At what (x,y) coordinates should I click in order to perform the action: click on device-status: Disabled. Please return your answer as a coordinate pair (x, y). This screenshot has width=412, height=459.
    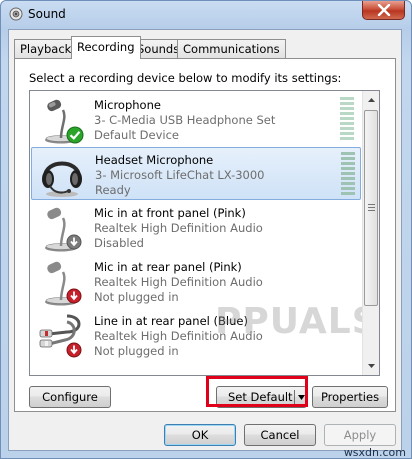
    Looking at the image, I should click on (119, 243).